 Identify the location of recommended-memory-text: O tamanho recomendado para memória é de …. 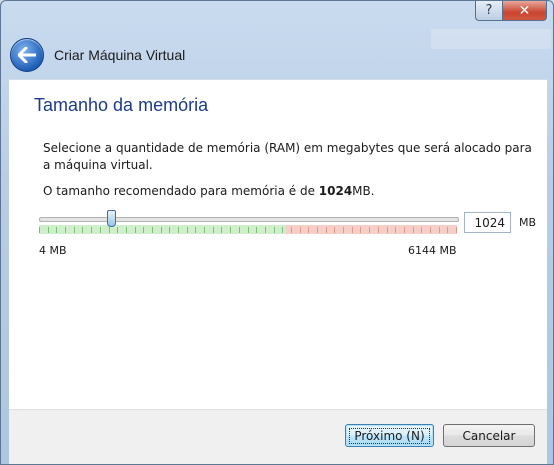
(209, 191).